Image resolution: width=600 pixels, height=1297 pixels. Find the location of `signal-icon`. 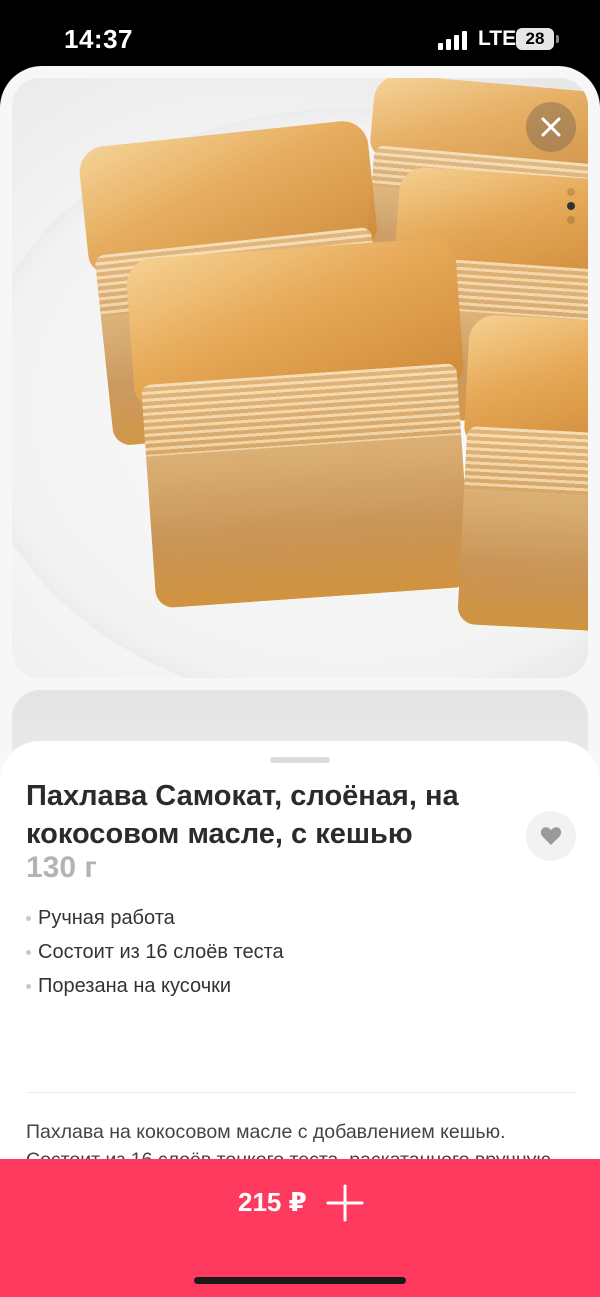

signal-icon is located at coordinates (453, 40).